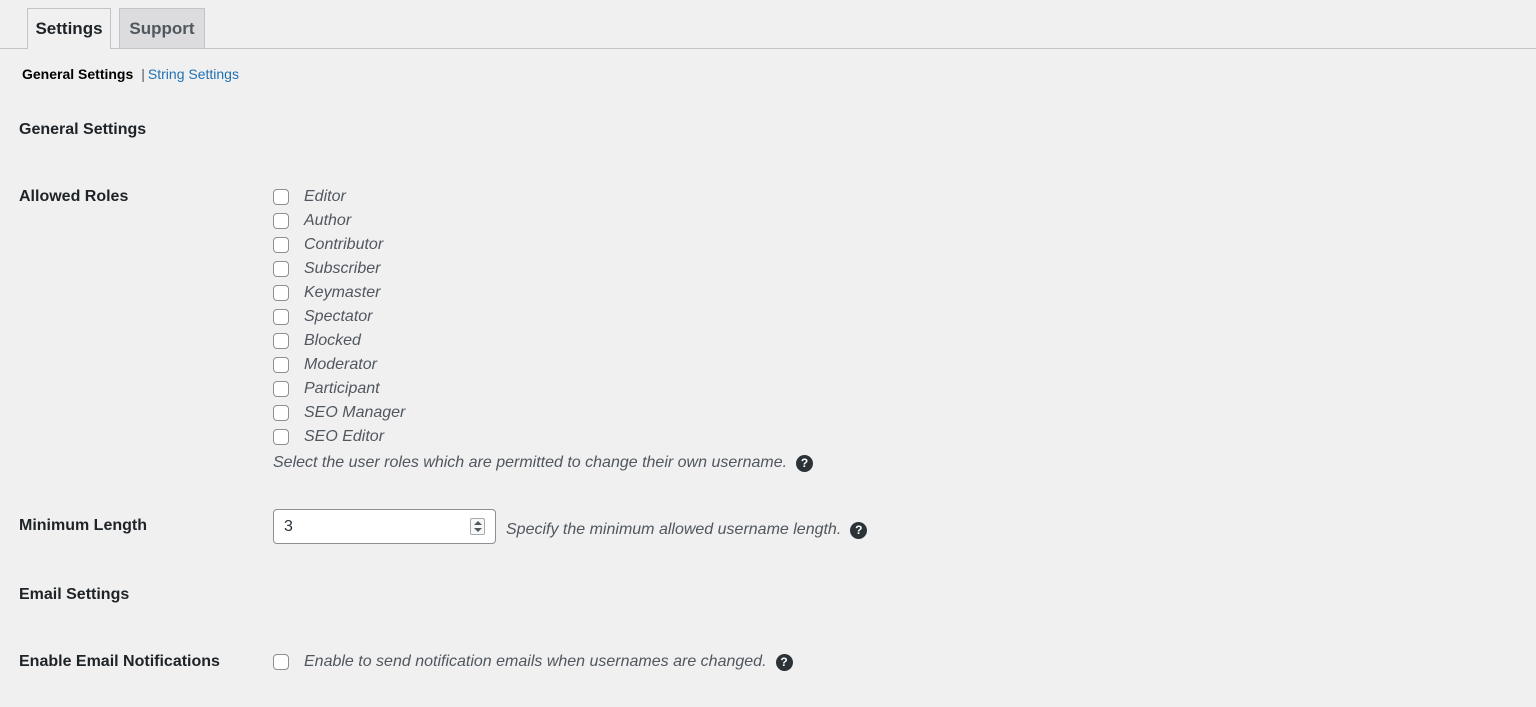 This screenshot has height=707, width=1536. Describe the element at coordinates (344, 244) in the screenshot. I see `role-label: Contributor` at that location.